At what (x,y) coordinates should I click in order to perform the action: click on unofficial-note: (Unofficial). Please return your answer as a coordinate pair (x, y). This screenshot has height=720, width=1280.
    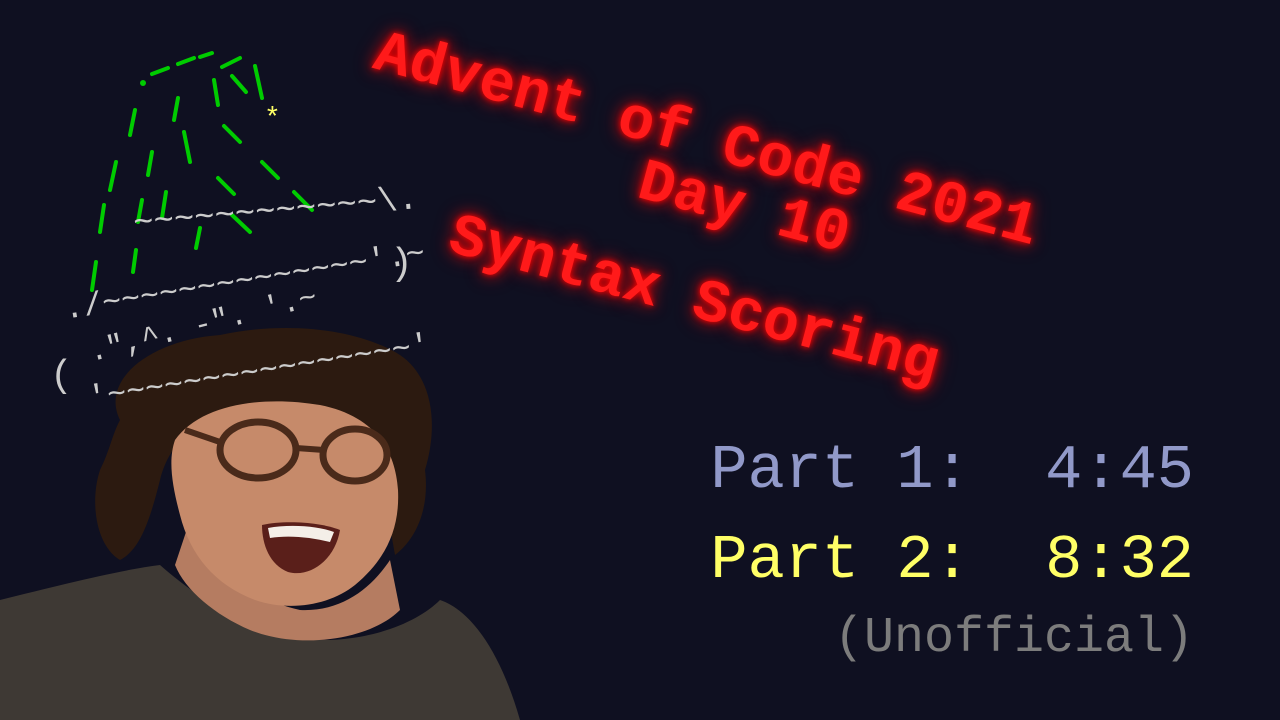
    Looking at the image, I should click on (1013, 638).